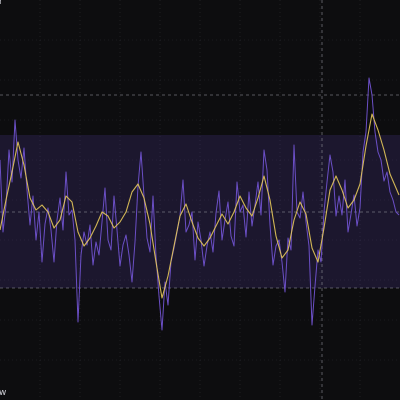 Image resolution: width=400 pixels, height=400 pixels. What do you see at coordinates (1, 3) in the screenshot?
I see `top-left-label: r` at bounding box center [1, 3].